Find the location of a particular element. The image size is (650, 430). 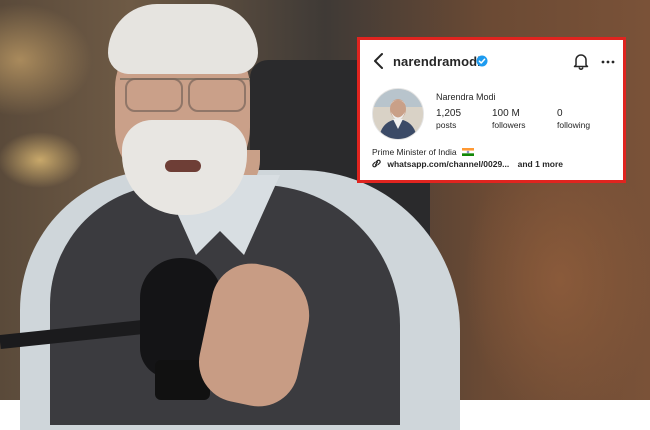

stat-value: 1,205 is located at coordinates (449, 113).